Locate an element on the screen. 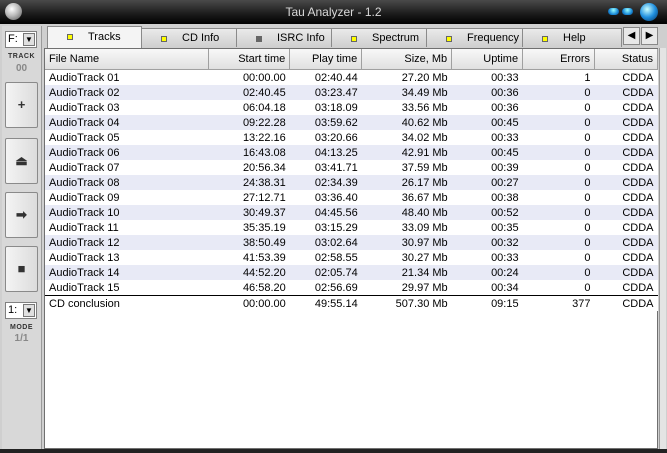  add-button: + is located at coordinates (21, 105).